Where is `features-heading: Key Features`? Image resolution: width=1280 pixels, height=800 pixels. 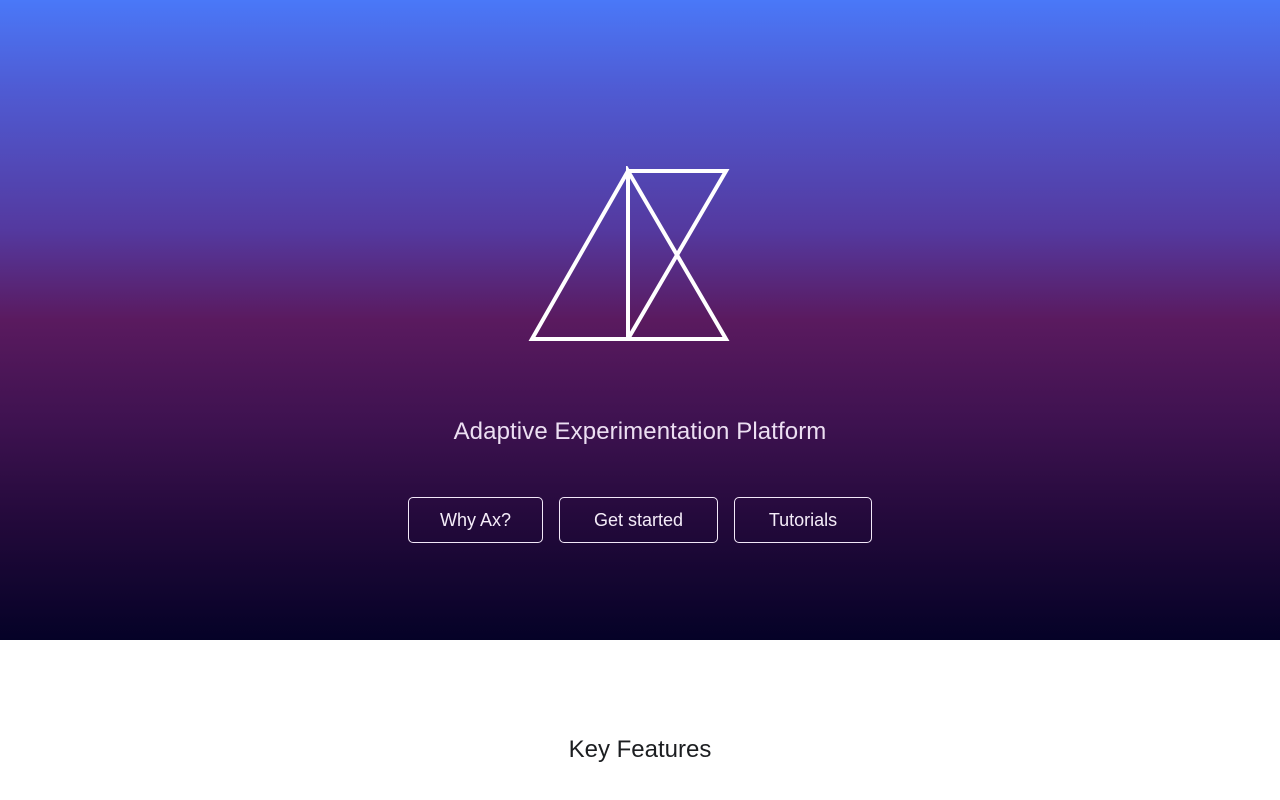
features-heading: Key Features is located at coordinates (640, 749).